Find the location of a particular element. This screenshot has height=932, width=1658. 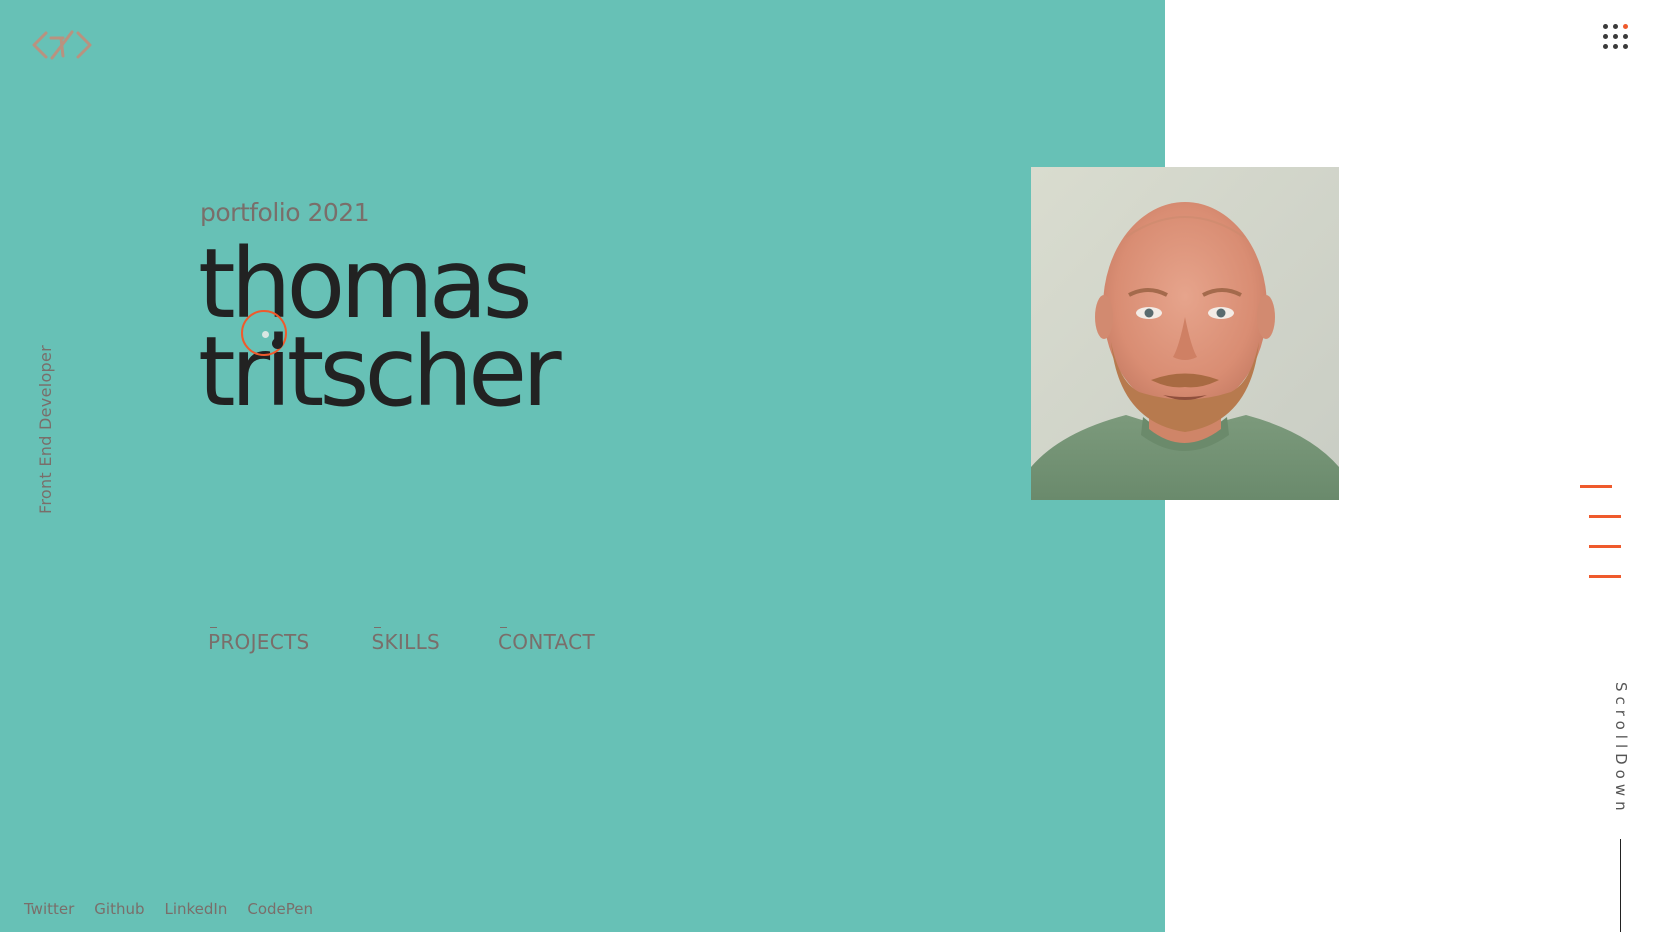

nav-link-skills: SKILLS is located at coordinates (406, 640).